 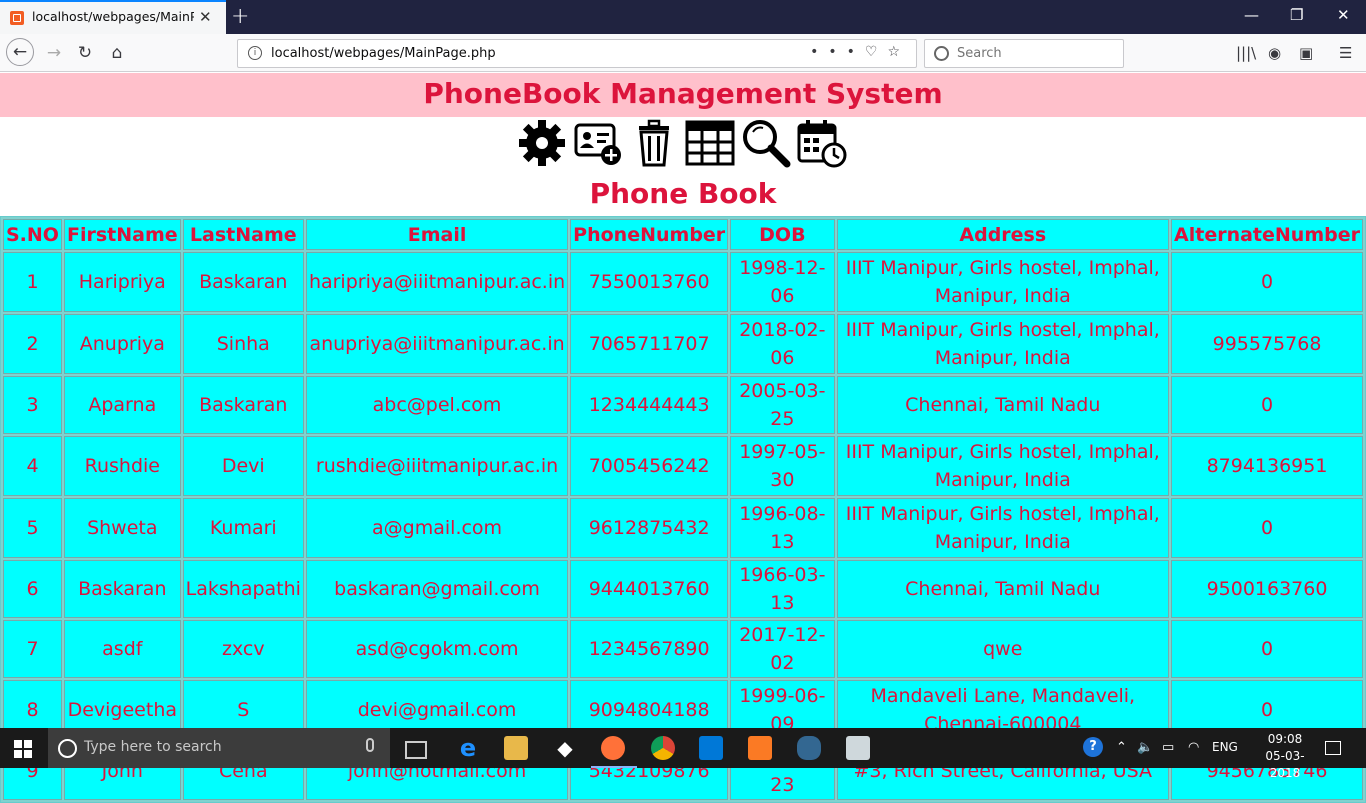 What do you see at coordinates (1024, 53) in the screenshot?
I see `browser-search-box: Search` at bounding box center [1024, 53].